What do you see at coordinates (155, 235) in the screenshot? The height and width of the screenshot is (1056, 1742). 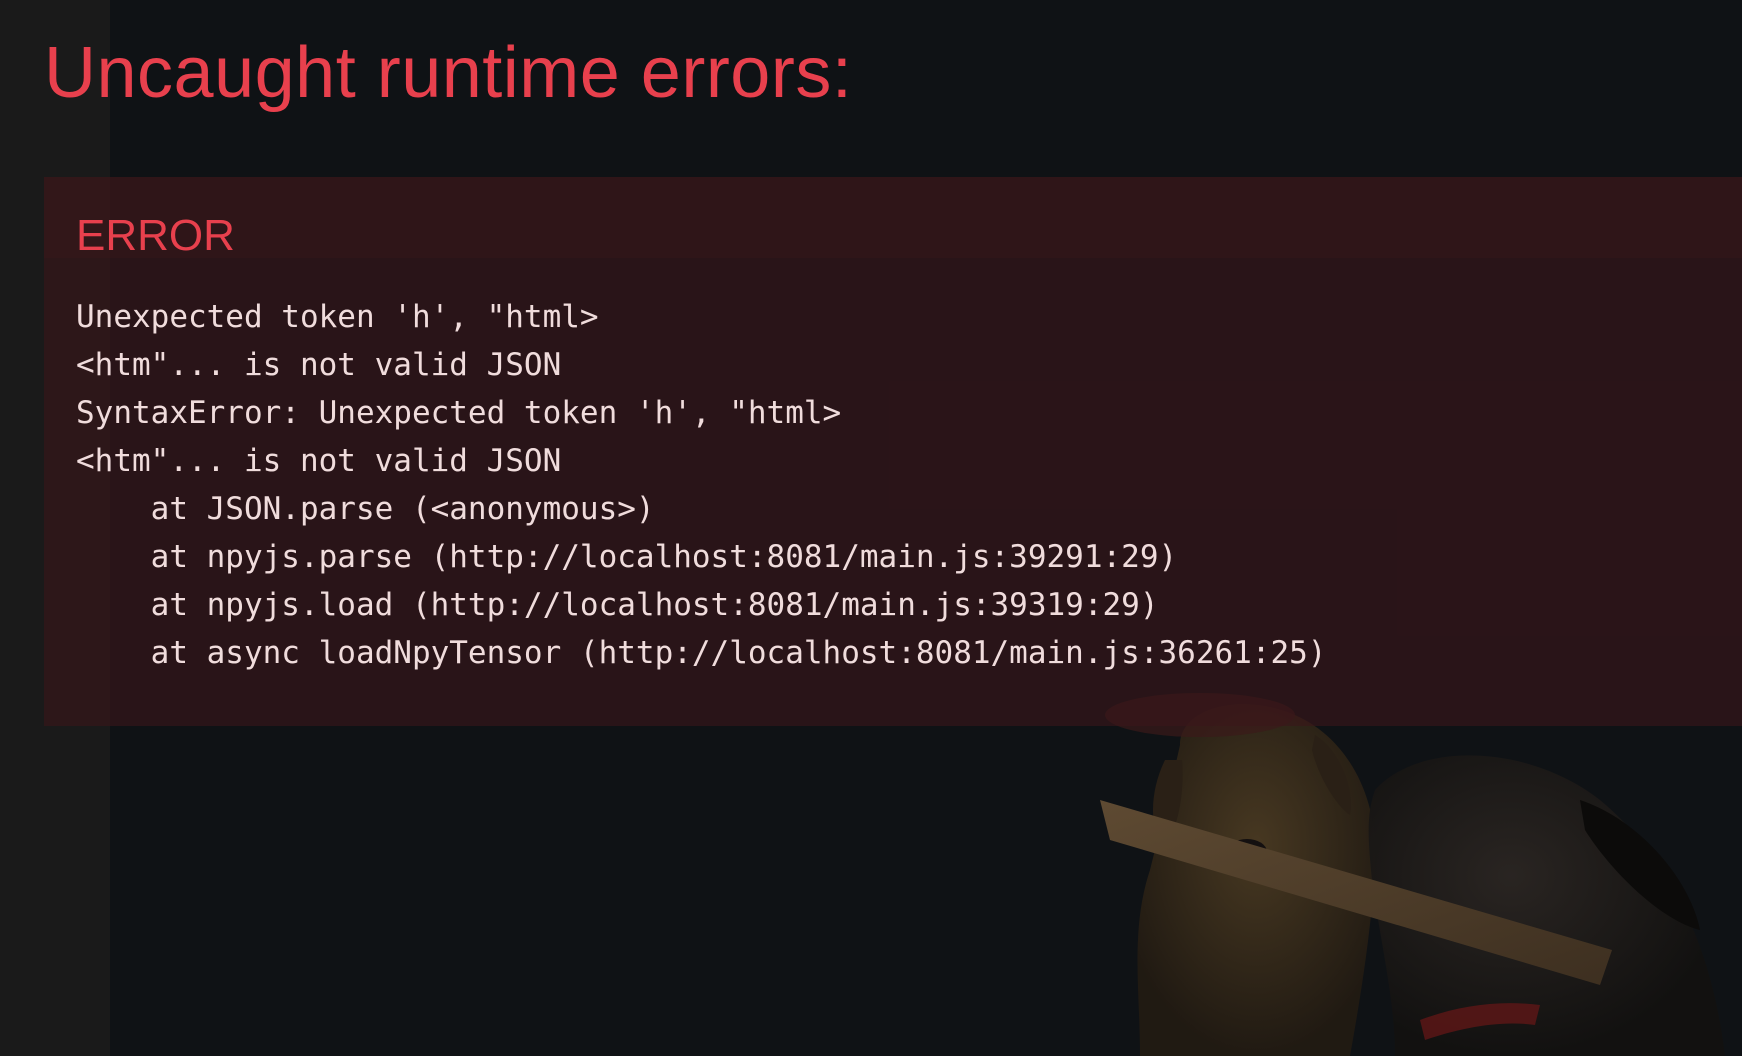 I see `error-header: ERROR` at bounding box center [155, 235].